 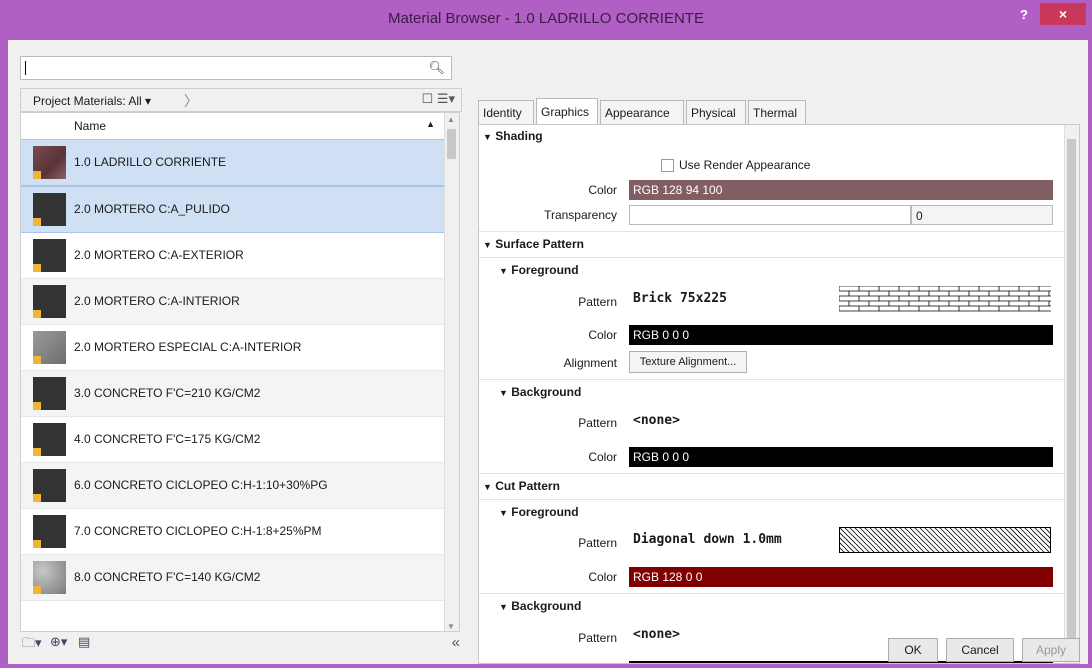 What do you see at coordinates (980, 650) in the screenshot?
I see `cancel-button: Cancel` at bounding box center [980, 650].